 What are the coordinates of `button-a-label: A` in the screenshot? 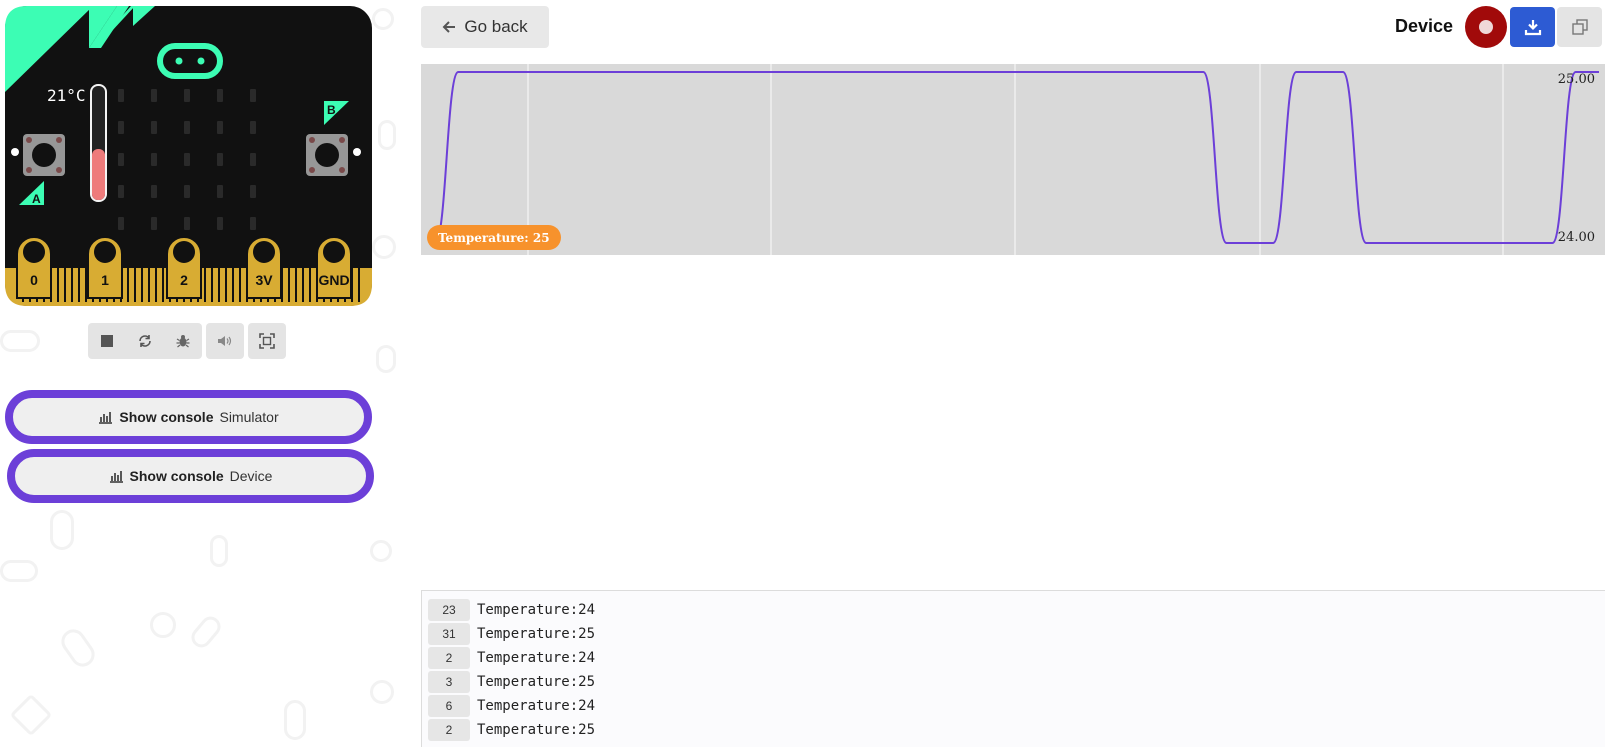 It's located at (36, 199).